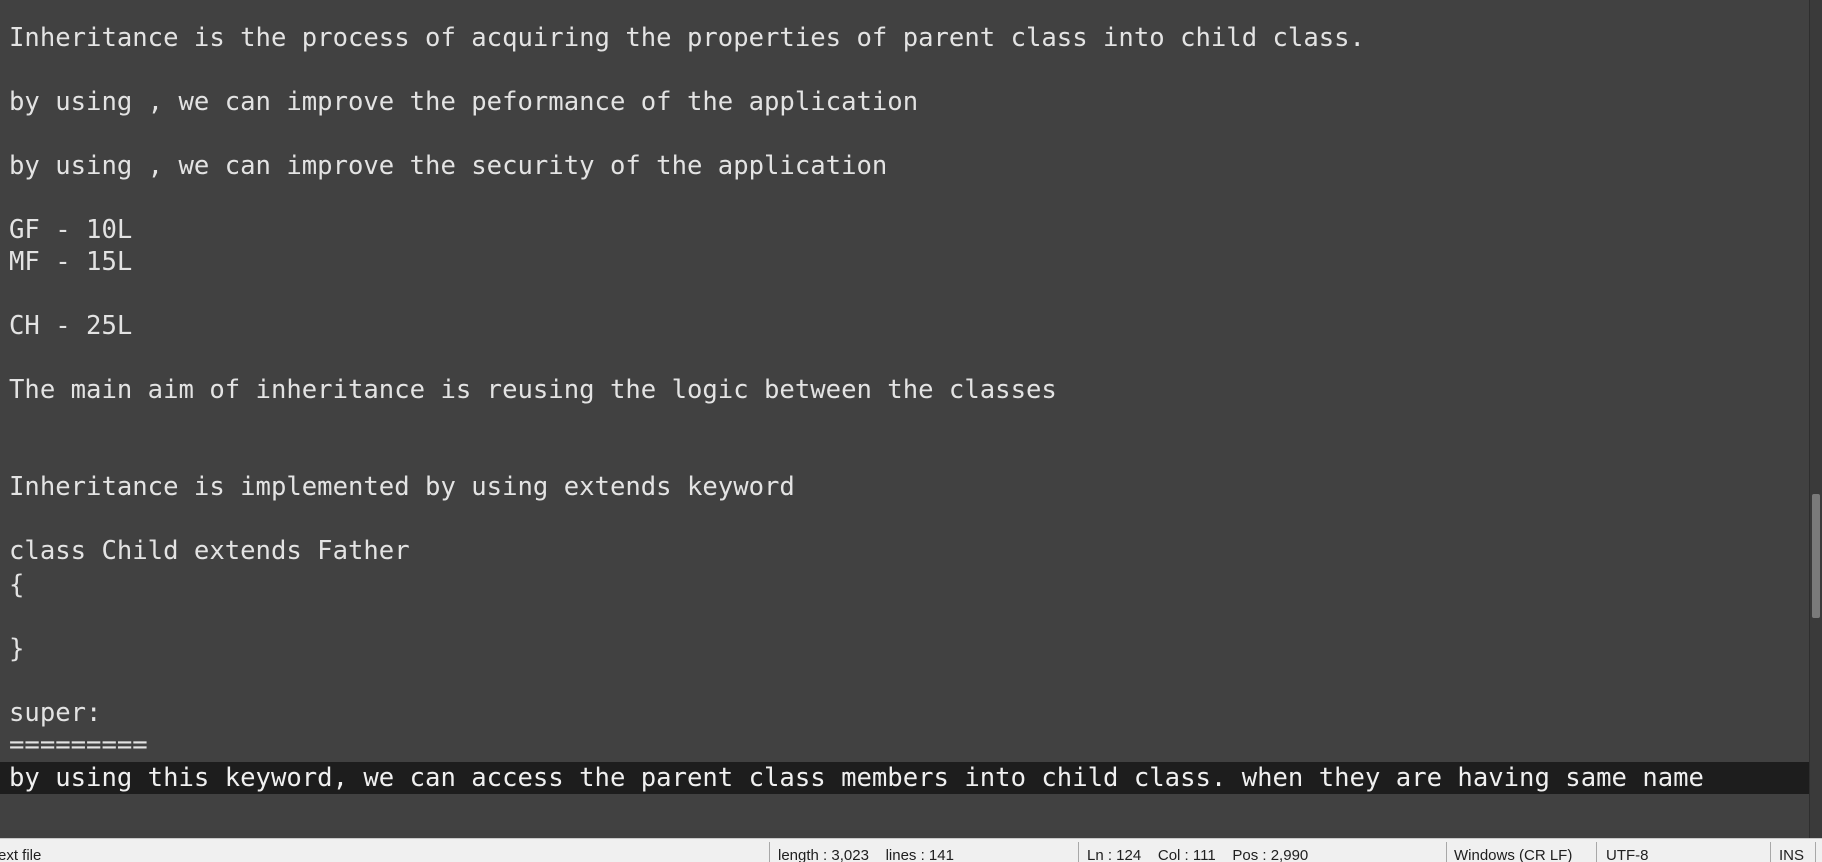  What do you see at coordinates (70, 326) in the screenshot?
I see `editor-line: CH - 25L` at bounding box center [70, 326].